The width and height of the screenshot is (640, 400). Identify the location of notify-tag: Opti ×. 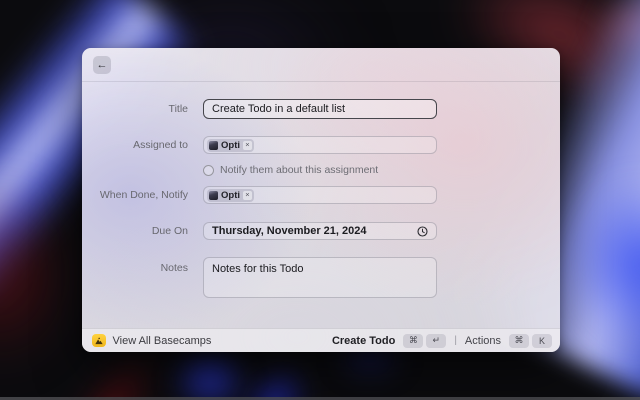
(230, 195).